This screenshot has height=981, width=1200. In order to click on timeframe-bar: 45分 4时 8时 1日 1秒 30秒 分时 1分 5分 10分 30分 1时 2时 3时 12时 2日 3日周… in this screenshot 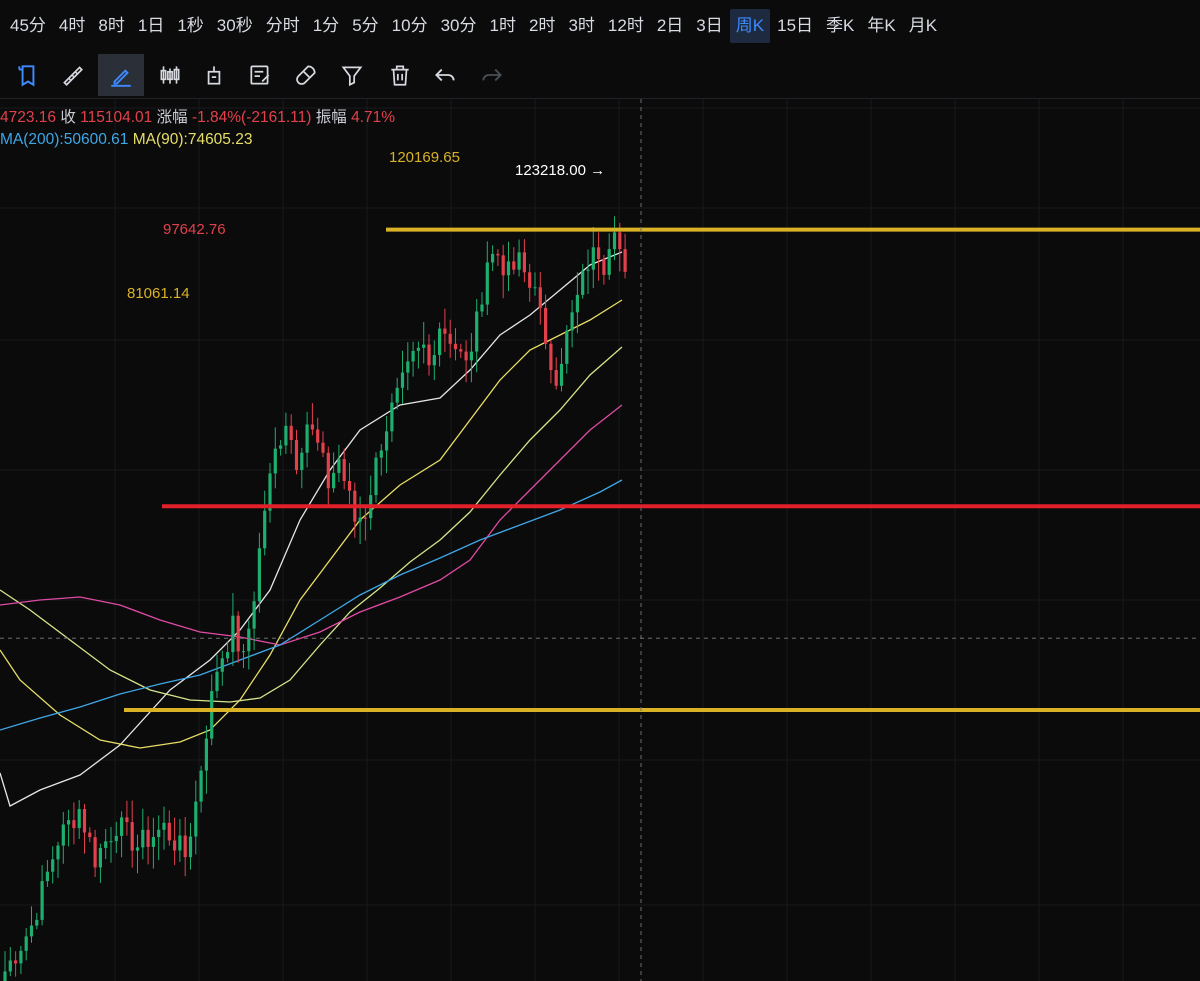, I will do `click(600, 26)`.